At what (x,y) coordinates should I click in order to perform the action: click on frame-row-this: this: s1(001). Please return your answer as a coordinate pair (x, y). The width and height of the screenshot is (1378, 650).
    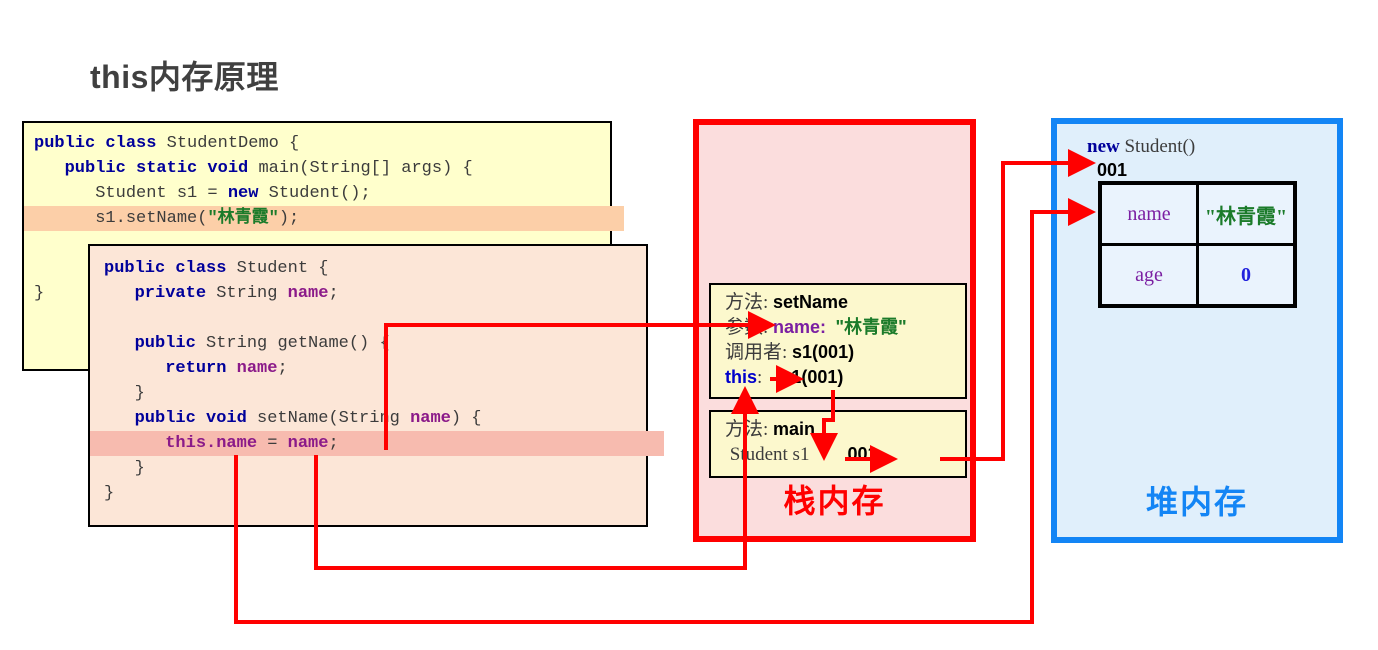
    Looking at the image, I should click on (784, 377).